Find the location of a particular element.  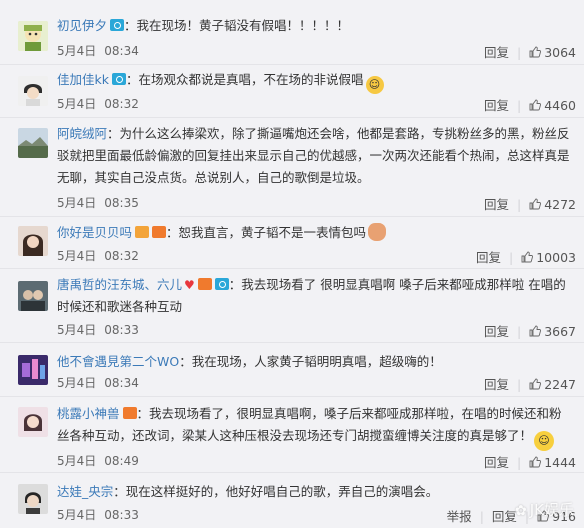

poop-emoji-icon is located at coordinates (377, 232).